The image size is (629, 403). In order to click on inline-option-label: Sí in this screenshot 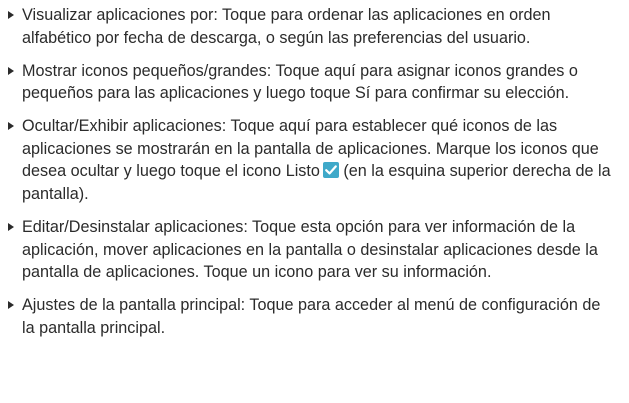, I will do `click(362, 93)`.